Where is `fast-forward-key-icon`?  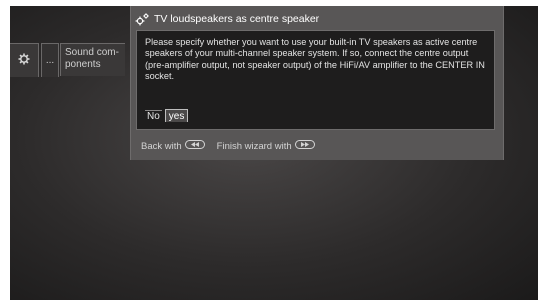 fast-forward-key-icon is located at coordinates (304, 146).